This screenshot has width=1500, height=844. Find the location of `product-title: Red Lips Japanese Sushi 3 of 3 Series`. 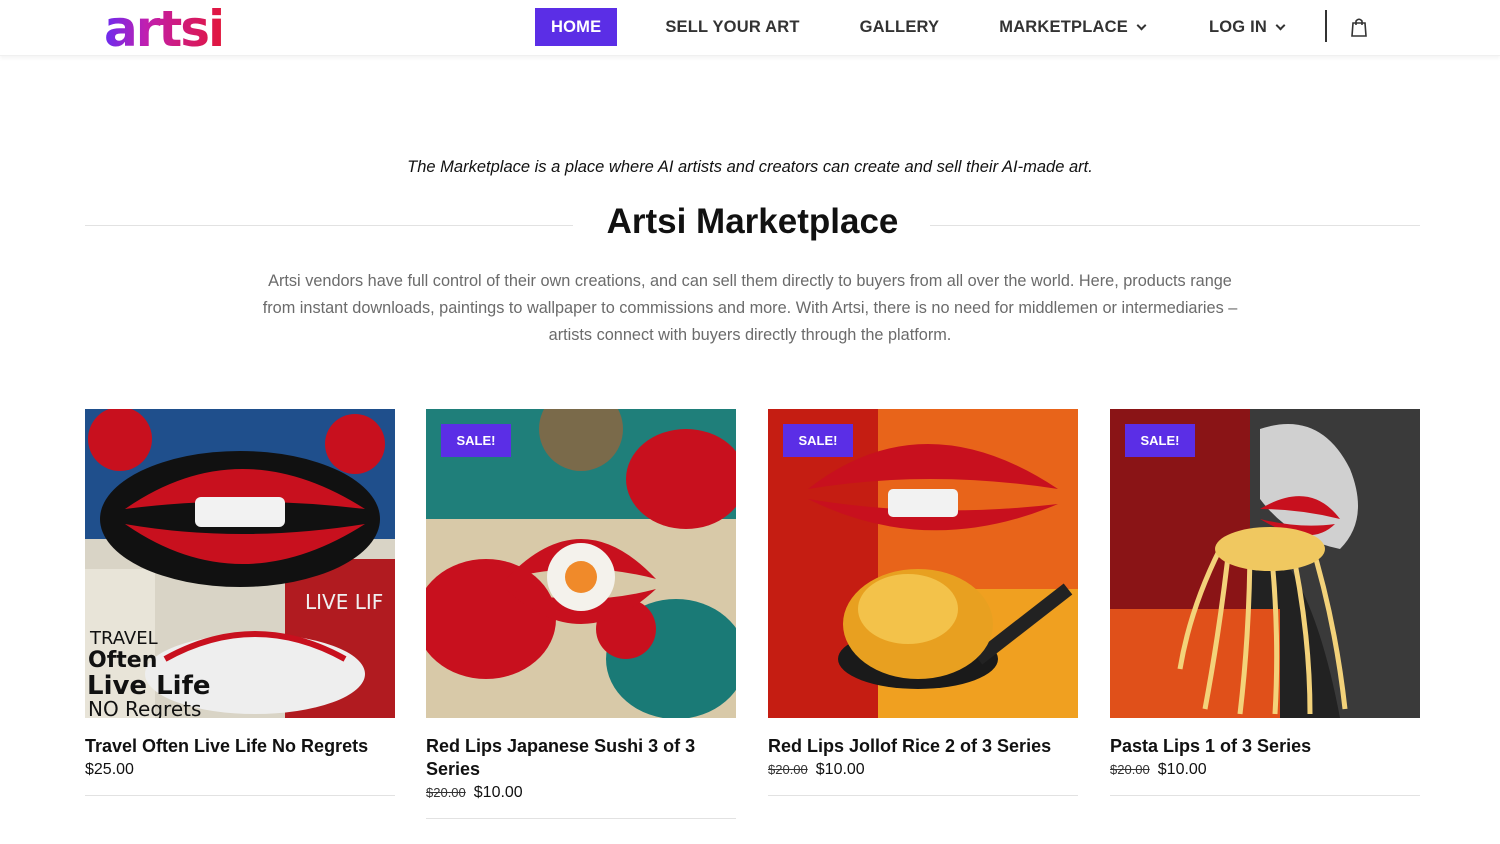

product-title: Red Lips Japanese Sushi 3 of 3 Series is located at coordinates (581, 758).